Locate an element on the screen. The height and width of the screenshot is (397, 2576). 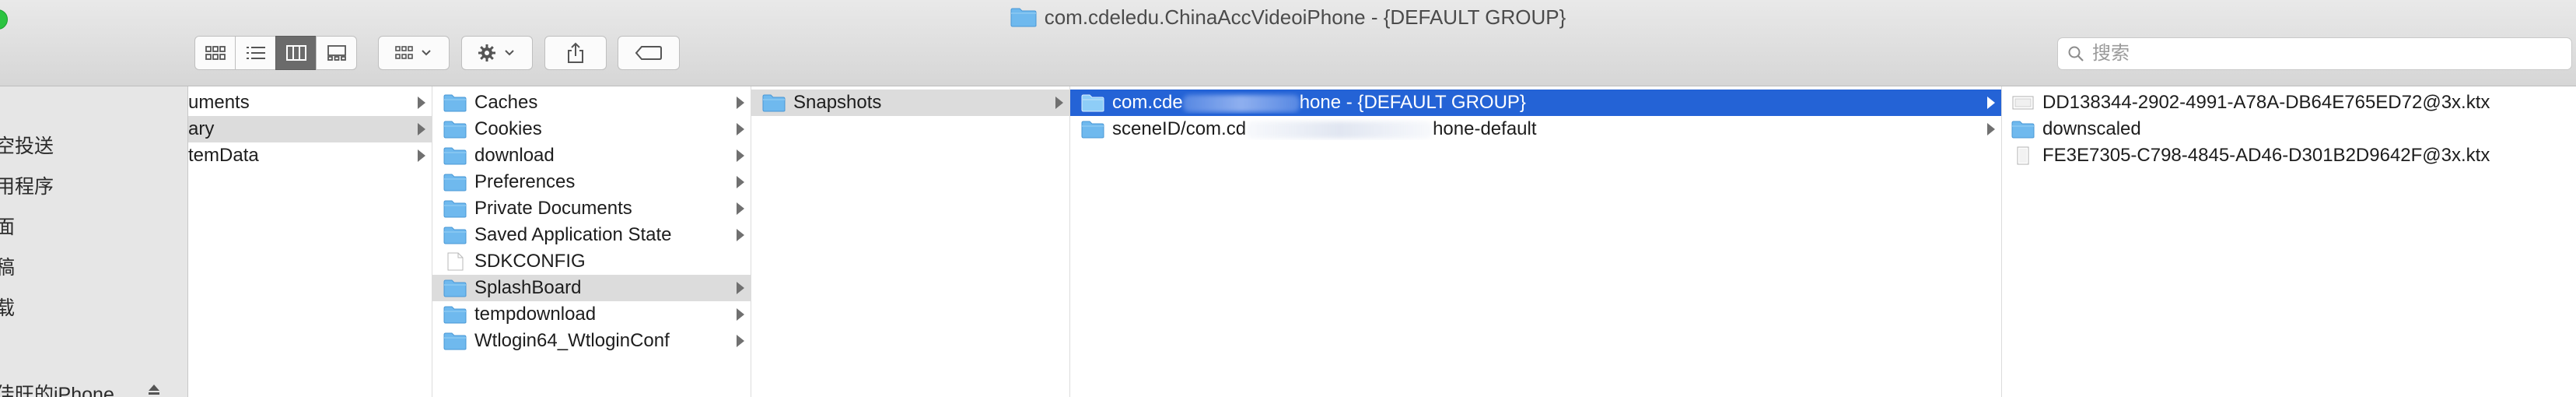
list-item: sceneID/com.cd hone-default is located at coordinates (1535, 129).